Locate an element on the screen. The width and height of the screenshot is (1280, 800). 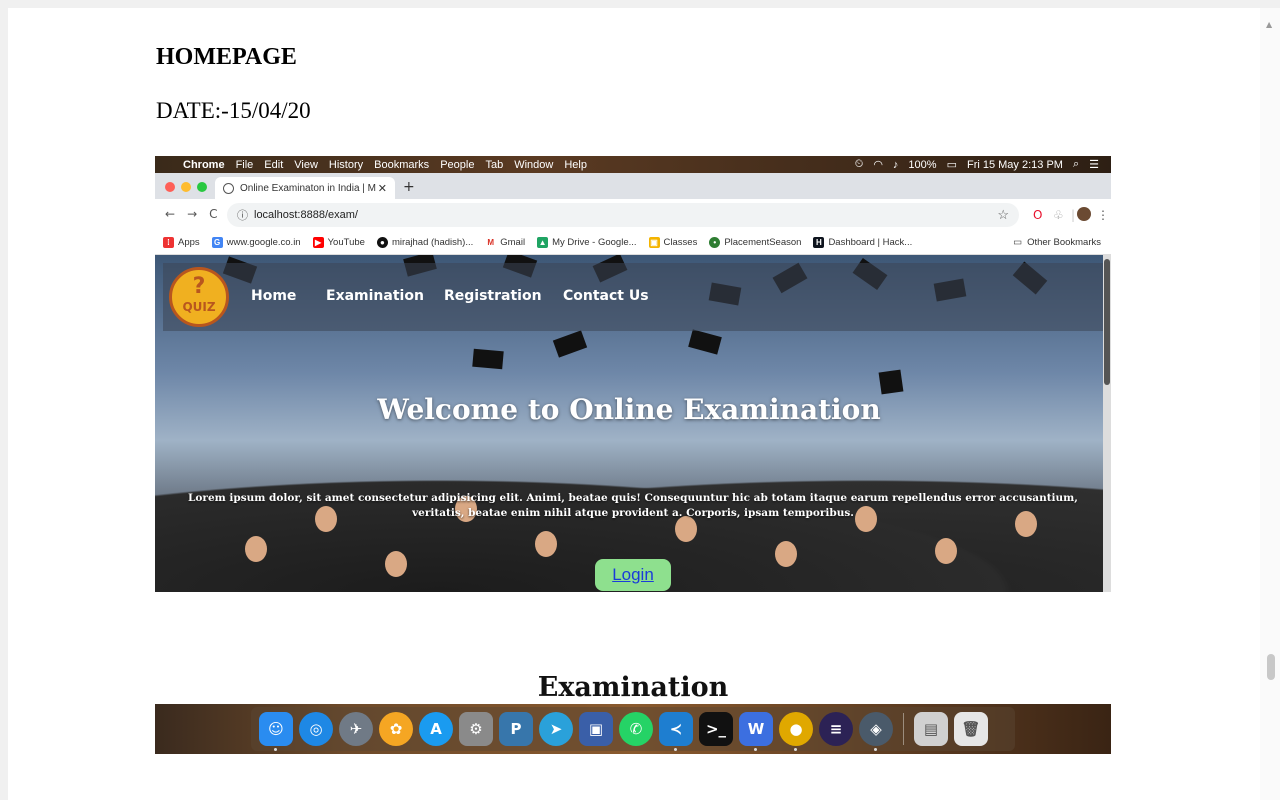
zoom-window-button is located at coordinates (202, 187).